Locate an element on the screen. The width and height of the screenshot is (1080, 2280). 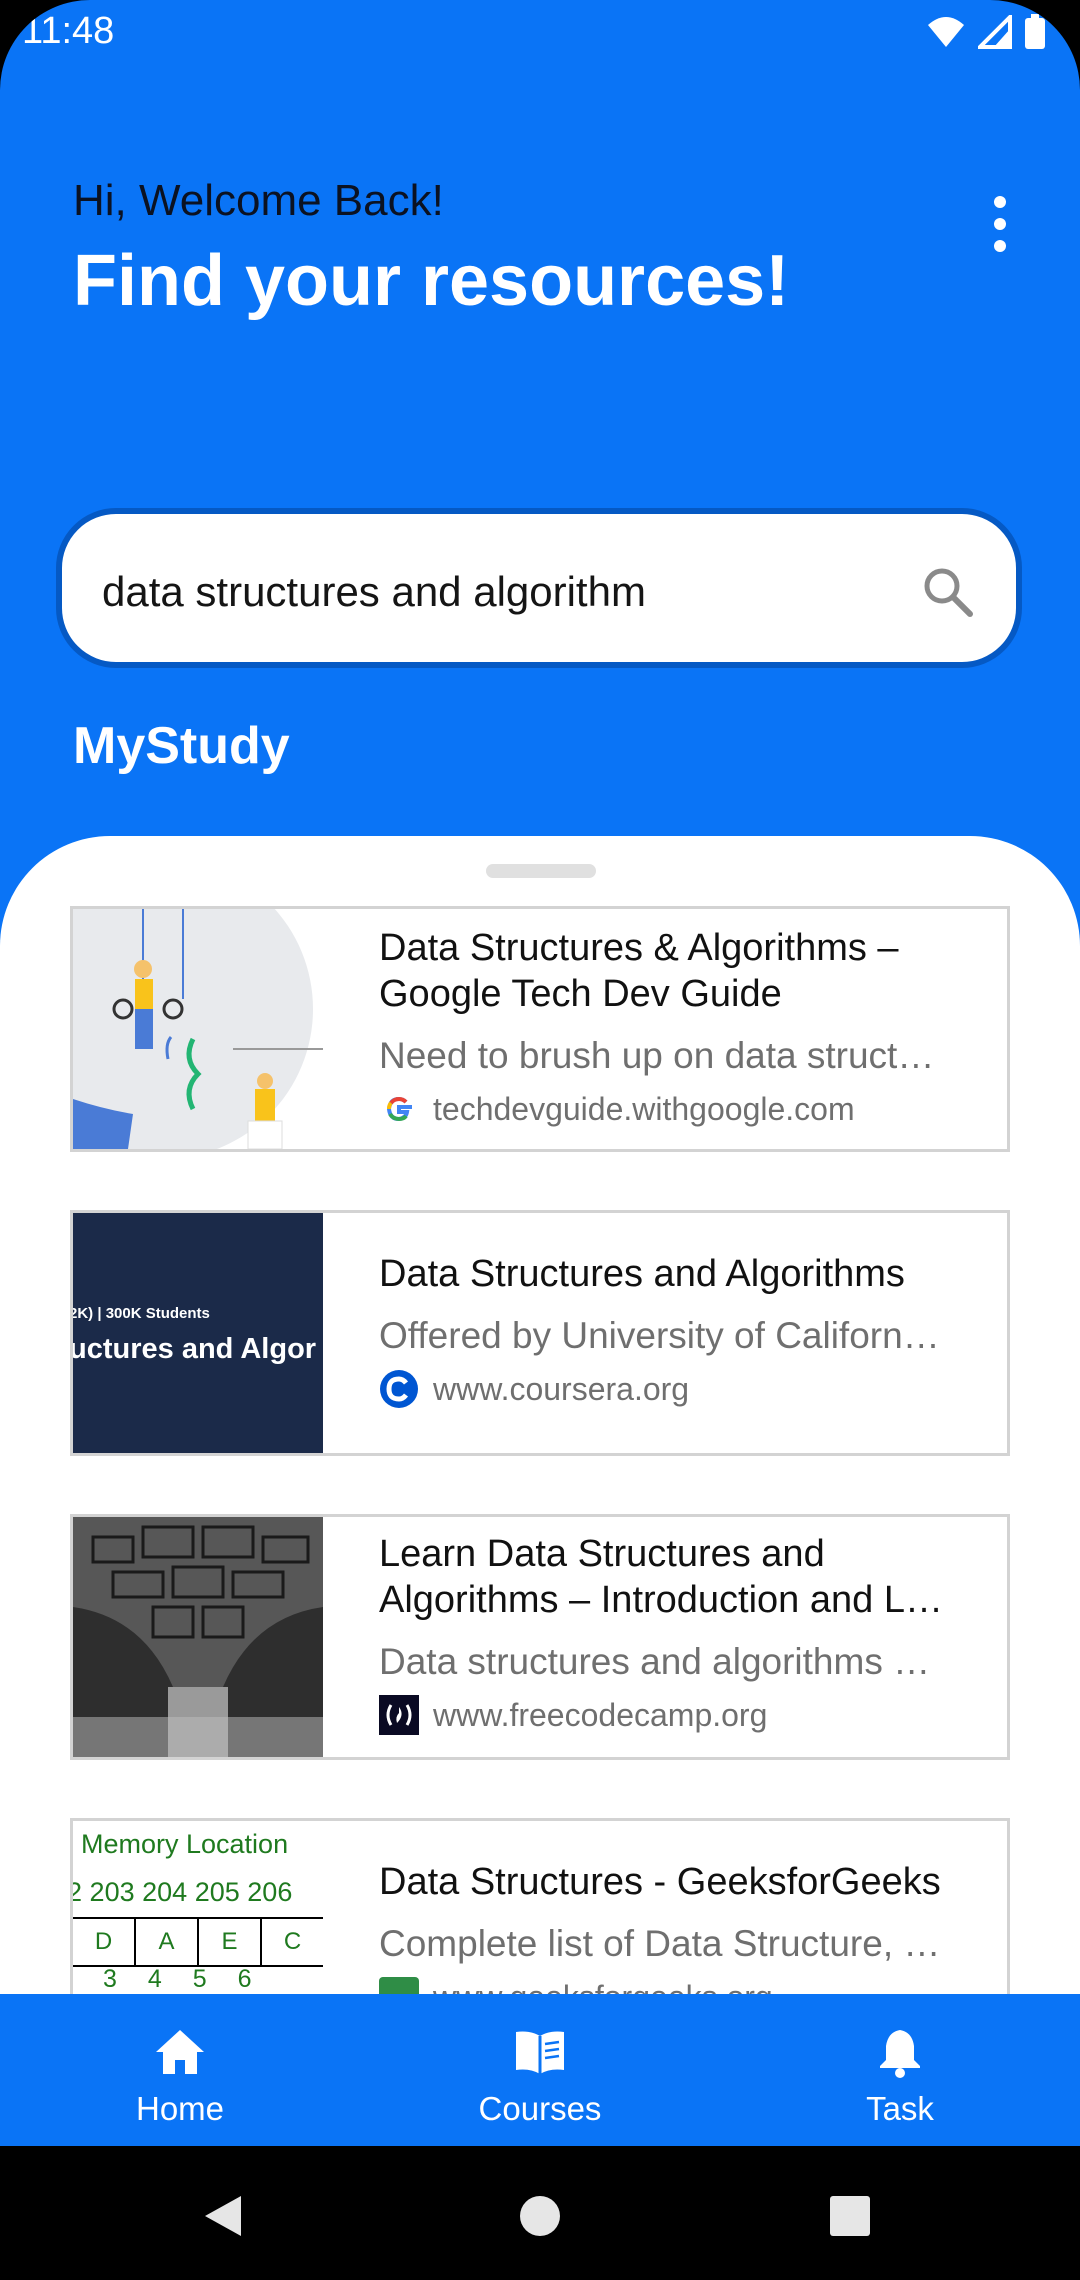
status-time: 11:48 is located at coordinates (68, 31).